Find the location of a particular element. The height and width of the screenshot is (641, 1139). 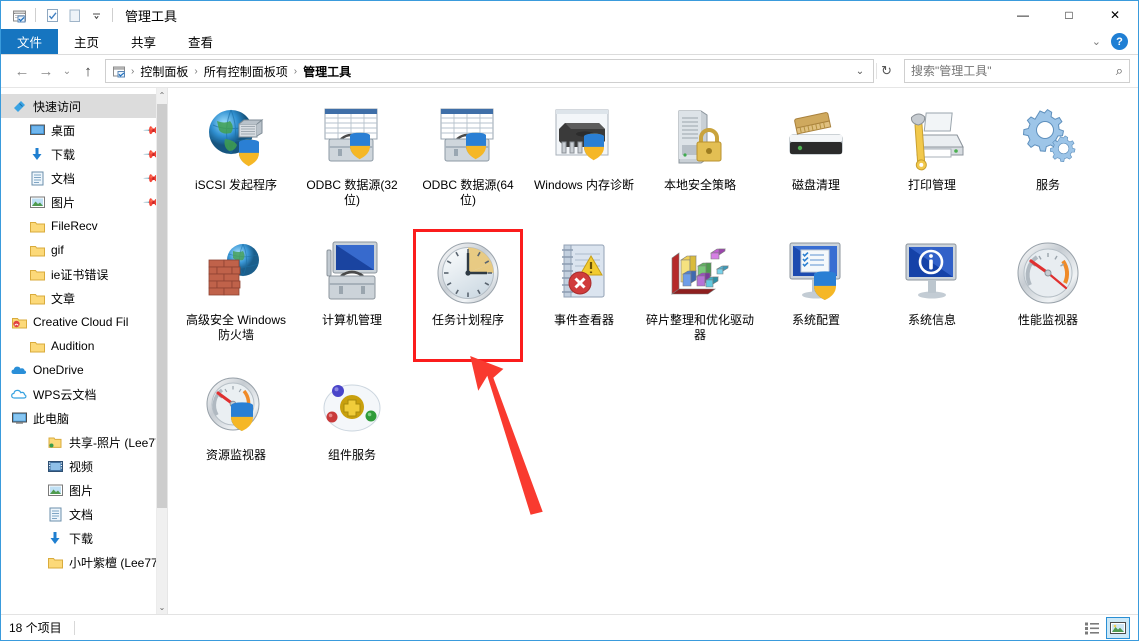

close-button: ✕ is located at coordinates (1115, 15).